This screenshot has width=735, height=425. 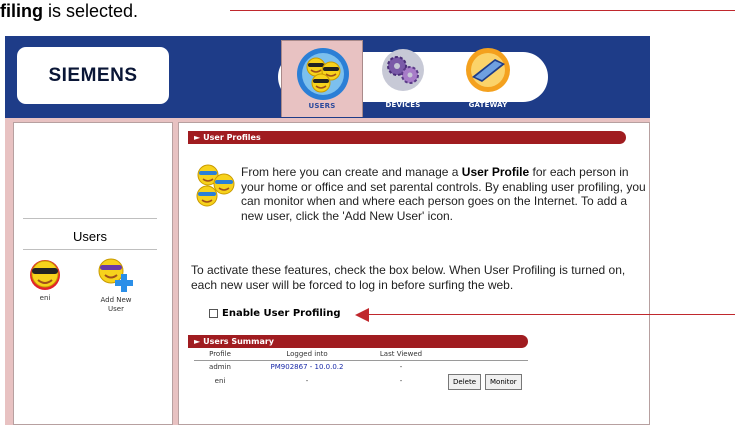 I want to click on caption-suffix: is selected., so click(x=91, y=11).